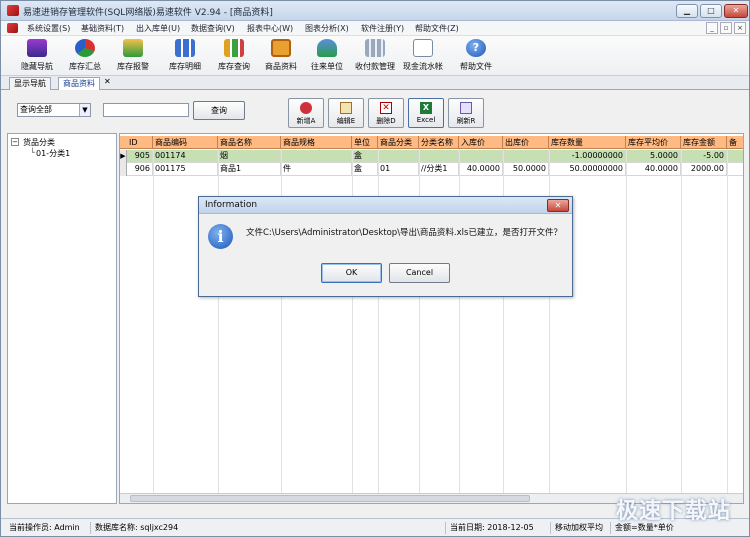 The width and height of the screenshot is (750, 537). What do you see at coordinates (327, 28) in the screenshot?
I see `menu-chart: 图表分析(X)` at bounding box center [327, 28].